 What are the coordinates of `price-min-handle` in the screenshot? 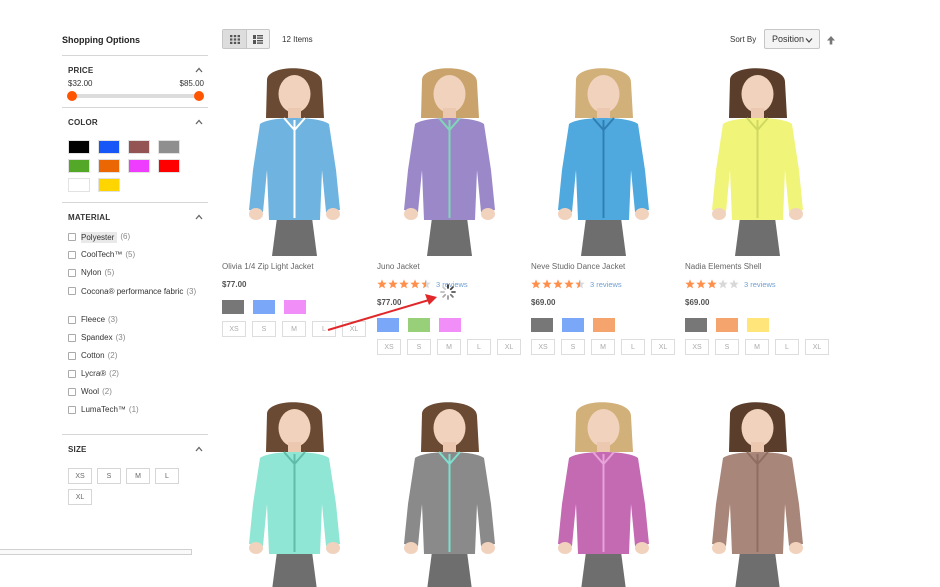 It's located at (72, 96).